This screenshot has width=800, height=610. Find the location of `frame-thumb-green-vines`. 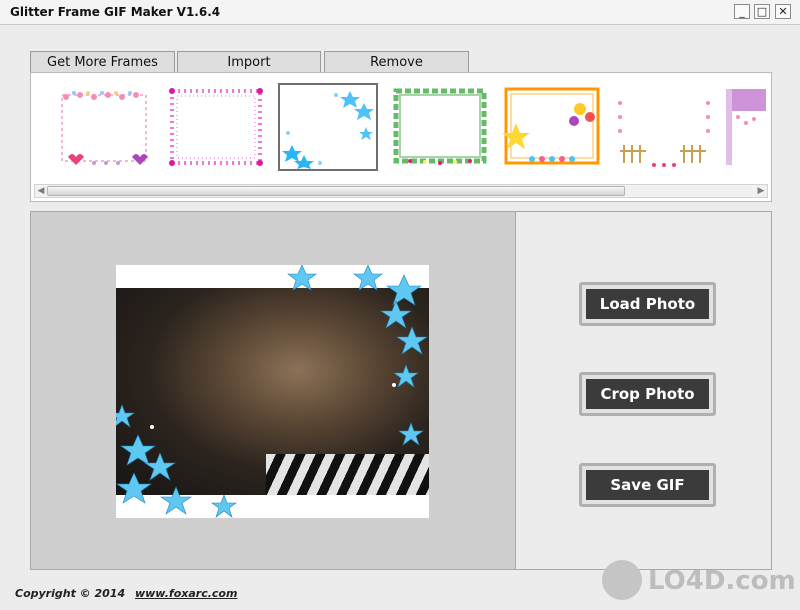

frame-thumb-green-vines is located at coordinates (440, 127).